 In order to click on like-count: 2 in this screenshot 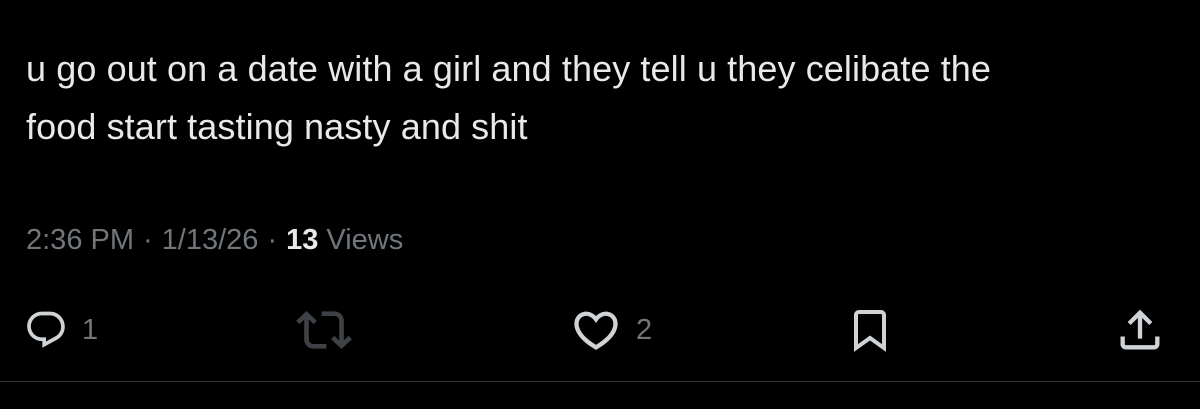, I will do `click(644, 329)`.